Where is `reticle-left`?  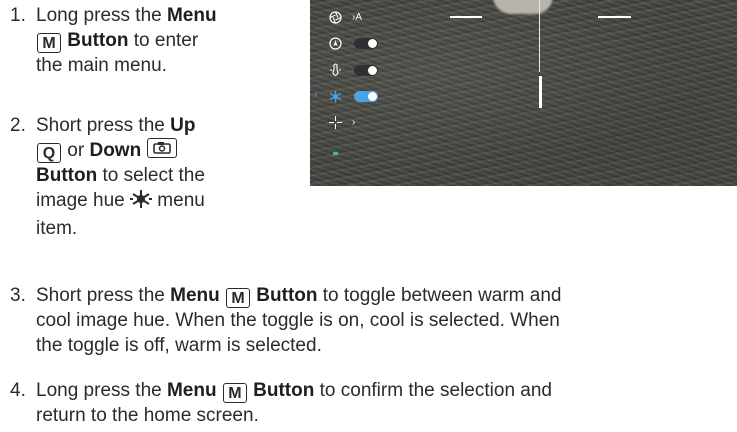
reticle-left is located at coordinates (466, 17).